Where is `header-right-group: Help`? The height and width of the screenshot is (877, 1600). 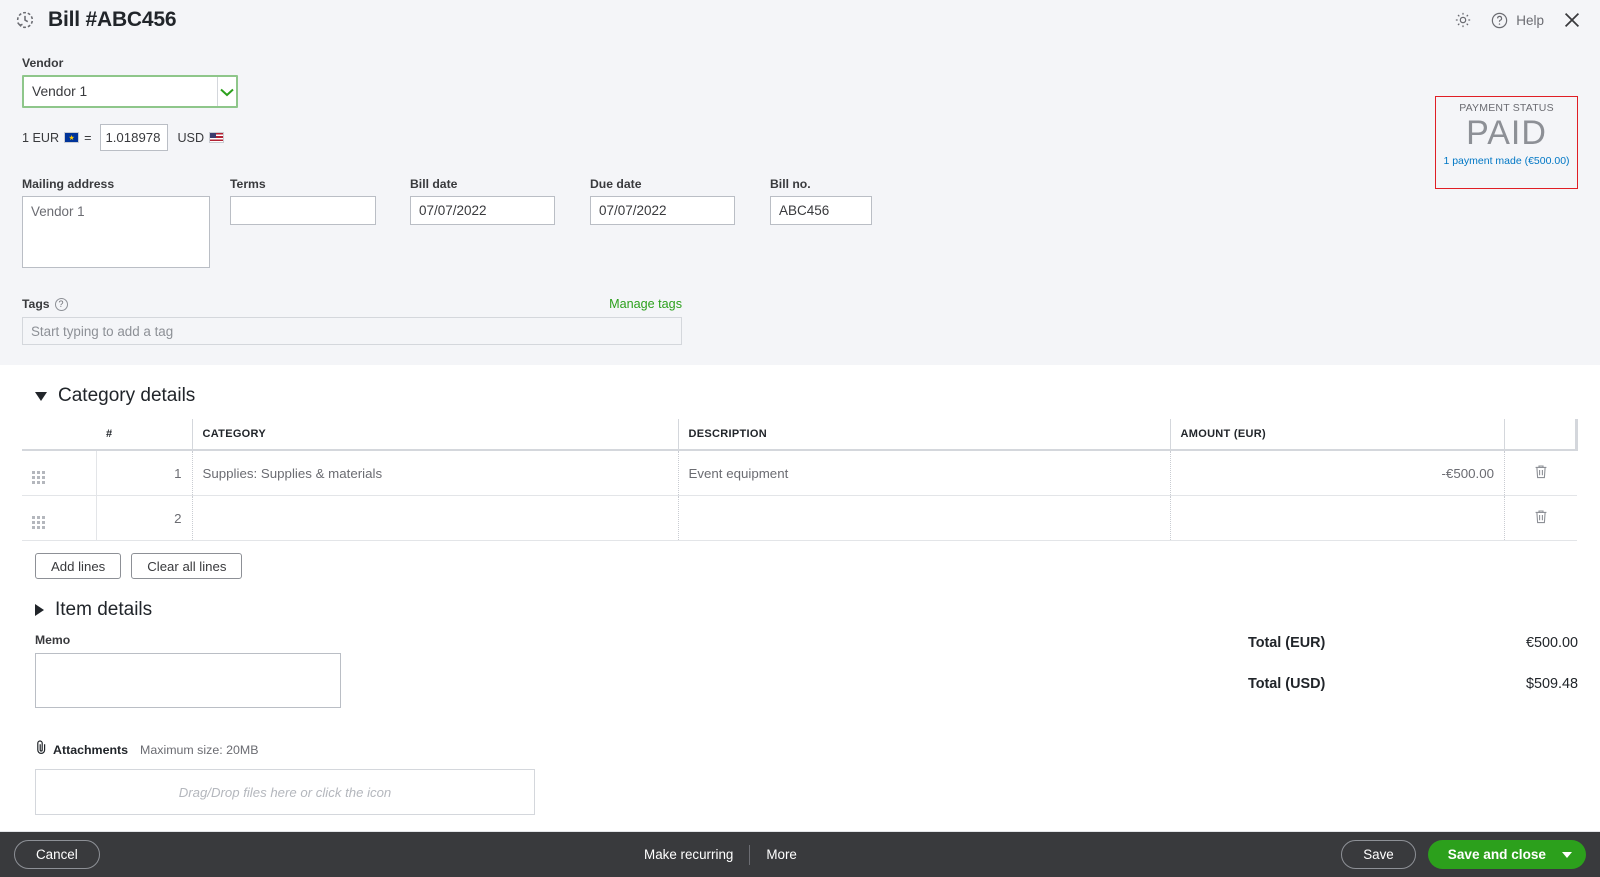
header-right-group: Help is located at coordinates (1519, 20).